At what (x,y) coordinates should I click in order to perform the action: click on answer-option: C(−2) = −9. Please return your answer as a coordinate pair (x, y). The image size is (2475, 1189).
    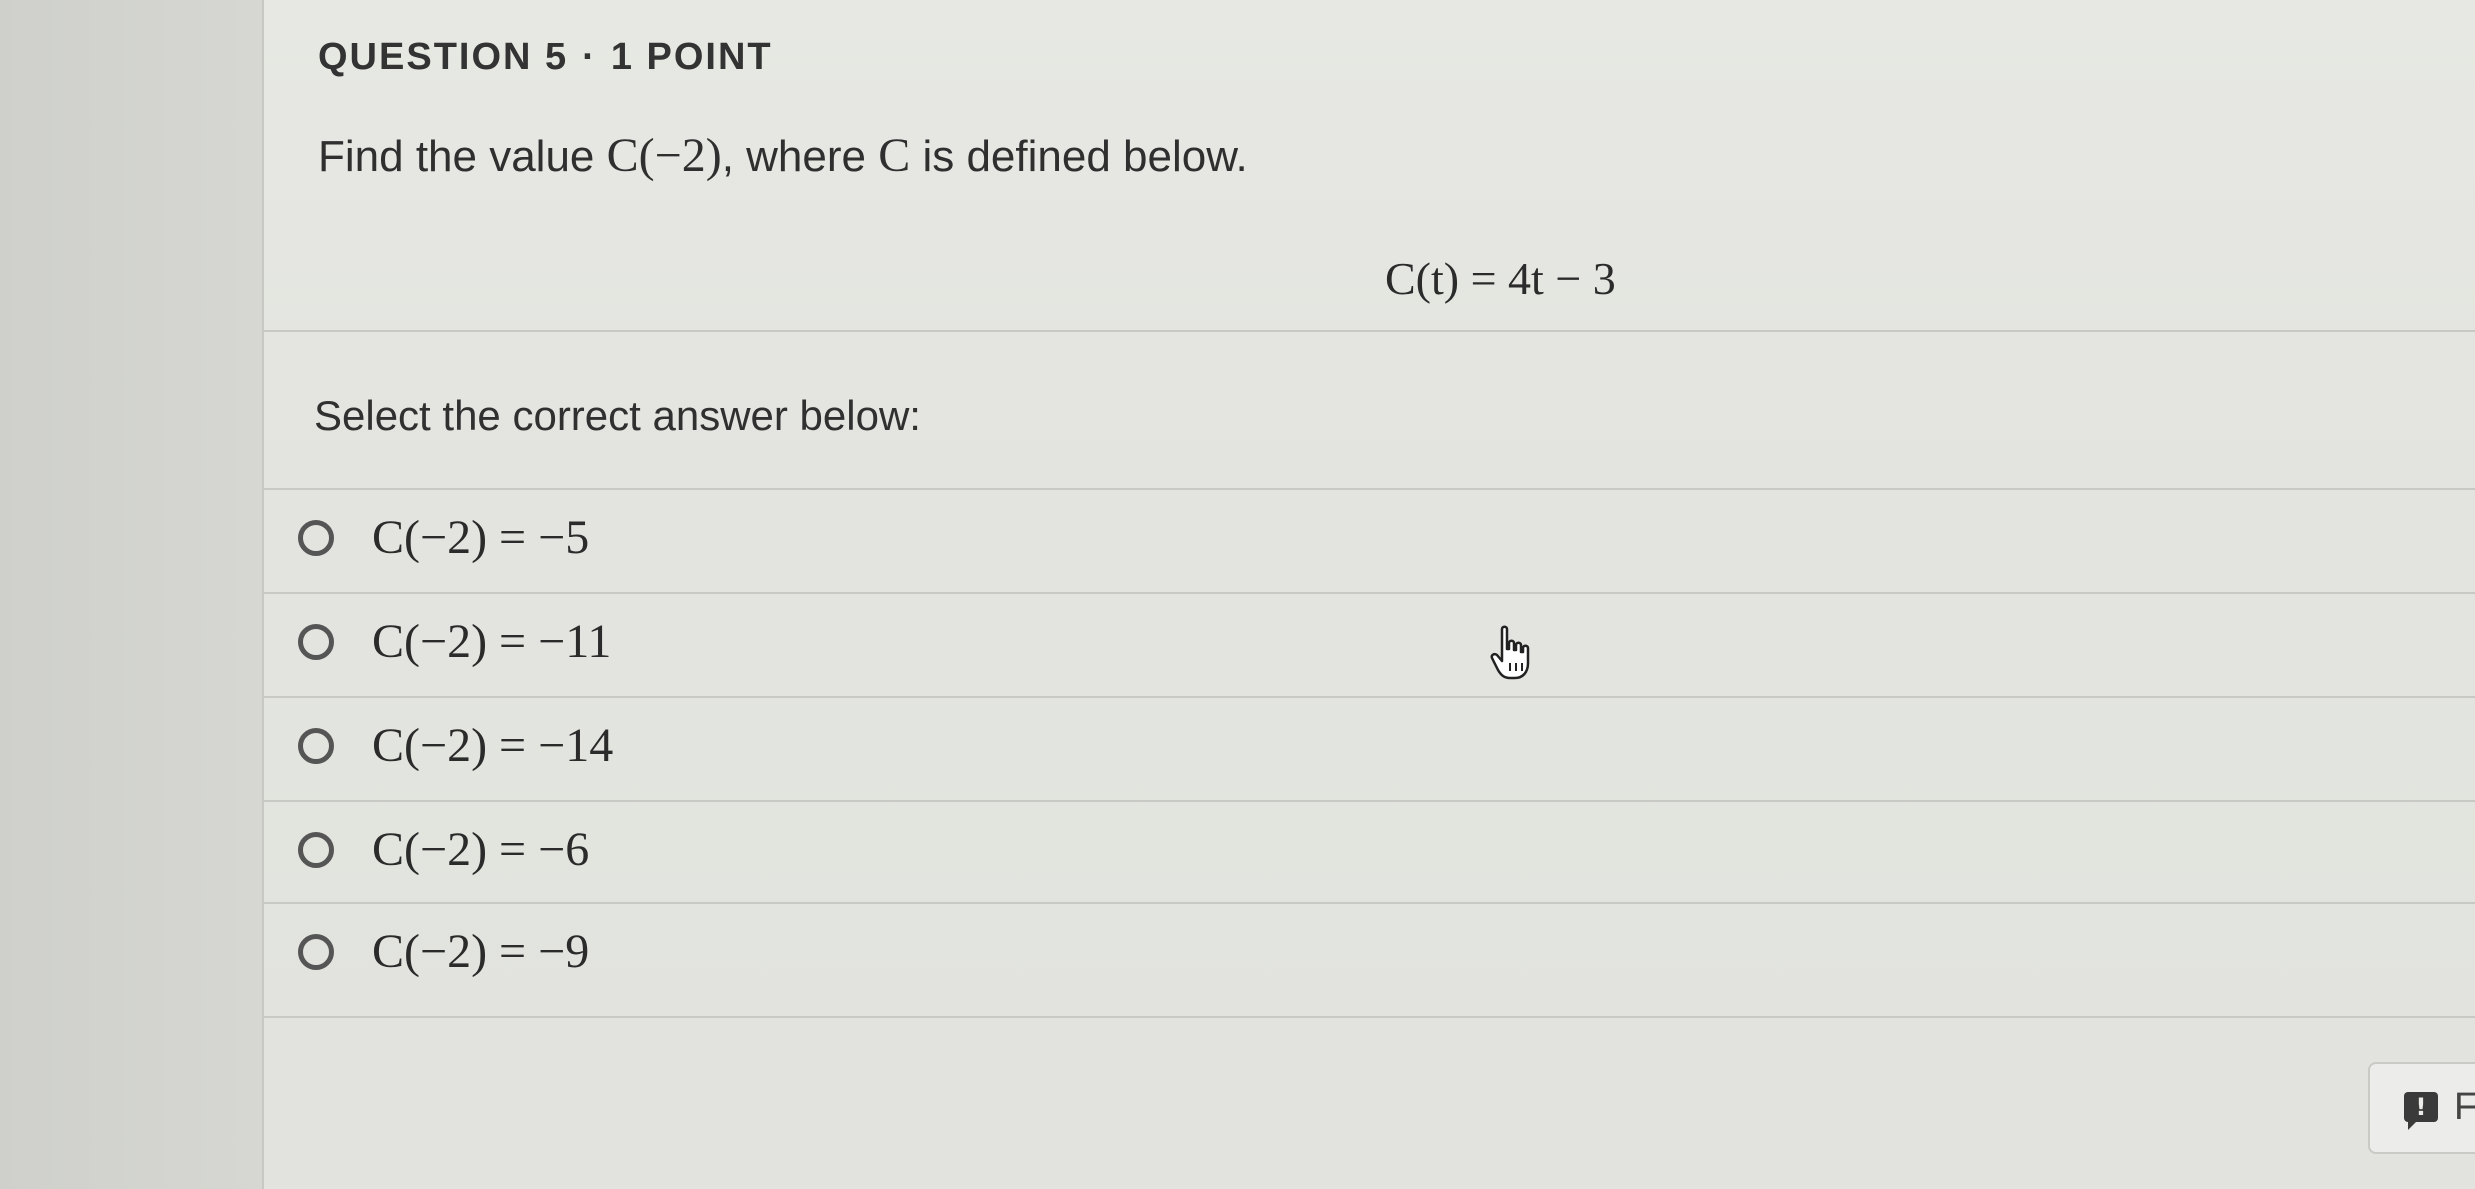
    Looking at the image, I should click on (1368, 954).